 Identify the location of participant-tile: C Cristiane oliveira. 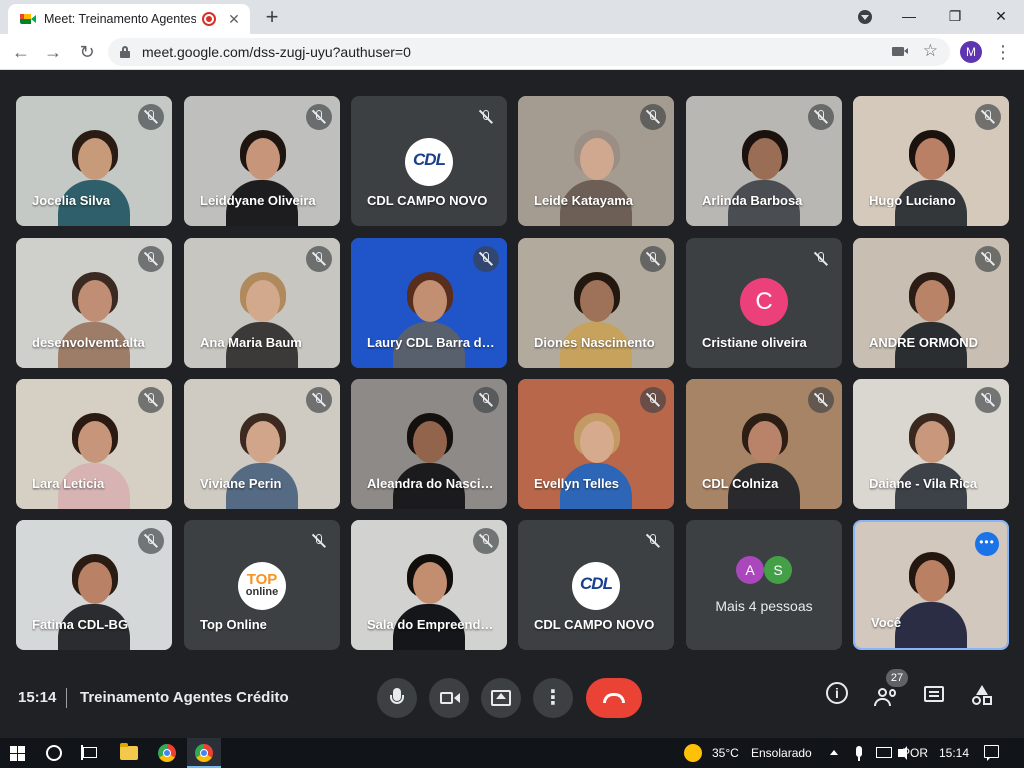
(764, 303).